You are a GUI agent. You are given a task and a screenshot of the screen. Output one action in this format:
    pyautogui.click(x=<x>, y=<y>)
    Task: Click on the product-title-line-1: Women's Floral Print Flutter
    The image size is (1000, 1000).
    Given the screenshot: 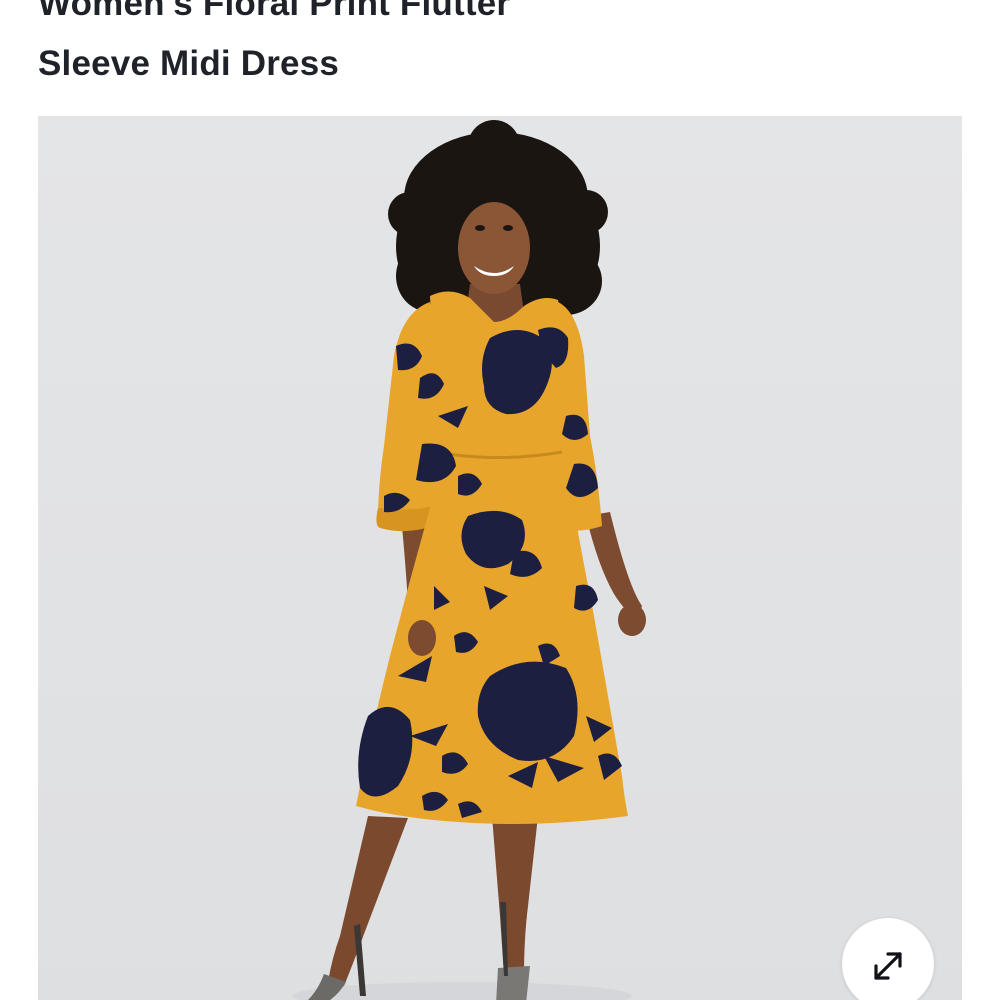 What is the action you would take?
    pyautogui.click(x=274, y=11)
    